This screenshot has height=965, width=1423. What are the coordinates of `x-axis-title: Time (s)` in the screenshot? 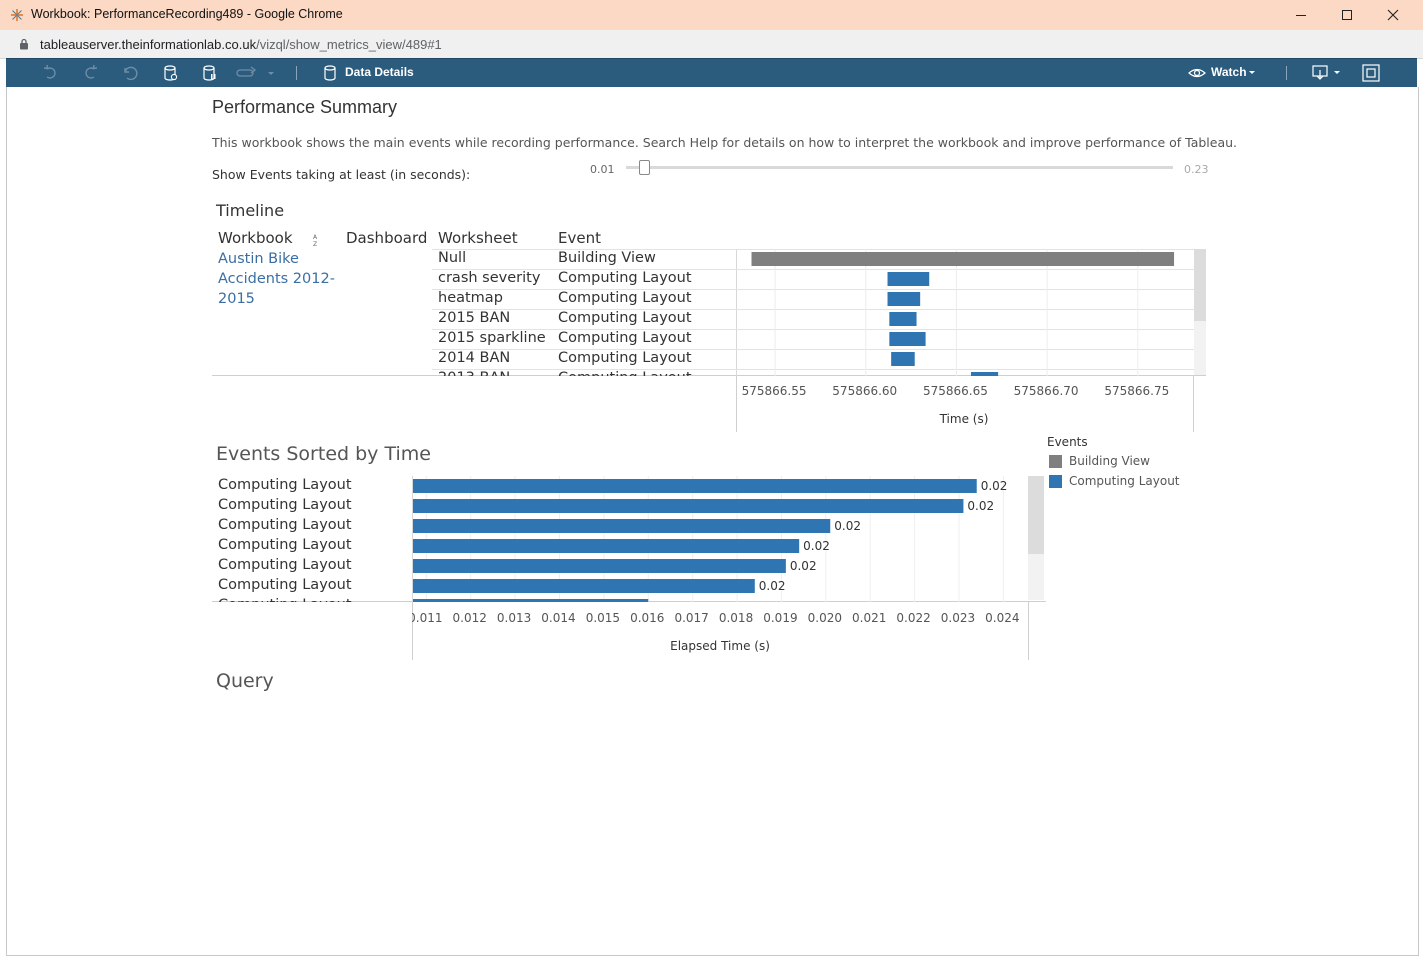 It's located at (964, 419).